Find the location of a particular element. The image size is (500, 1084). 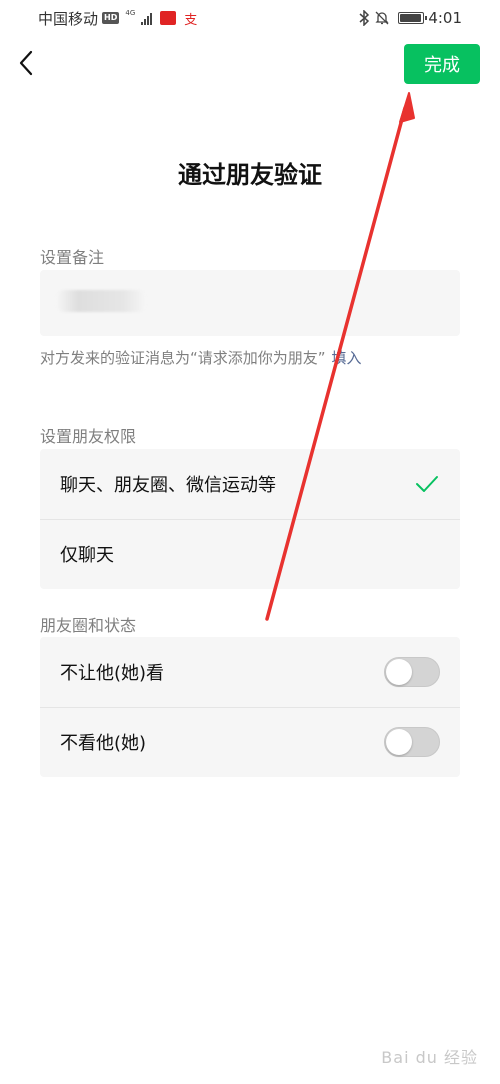

bluetooth-icon is located at coordinates (364, 18).